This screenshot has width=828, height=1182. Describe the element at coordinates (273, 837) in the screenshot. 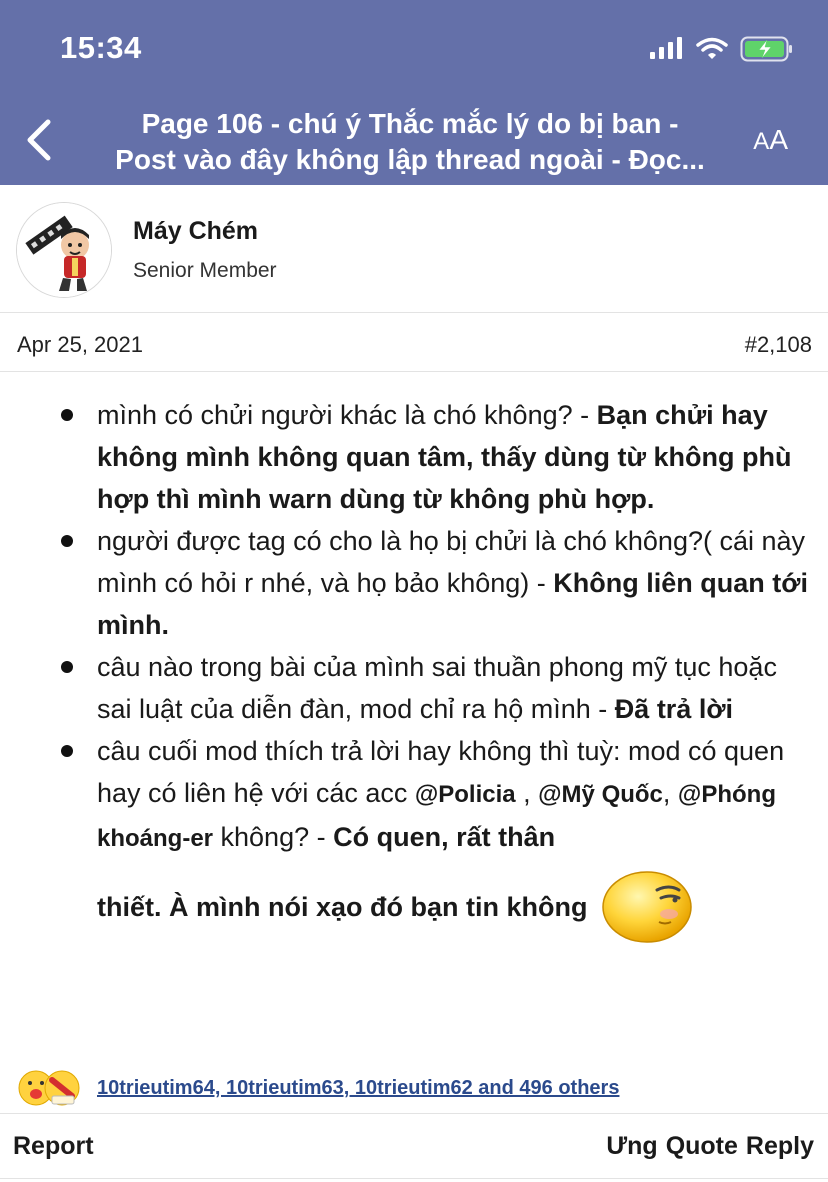

I see `item-text: không? -` at that location.